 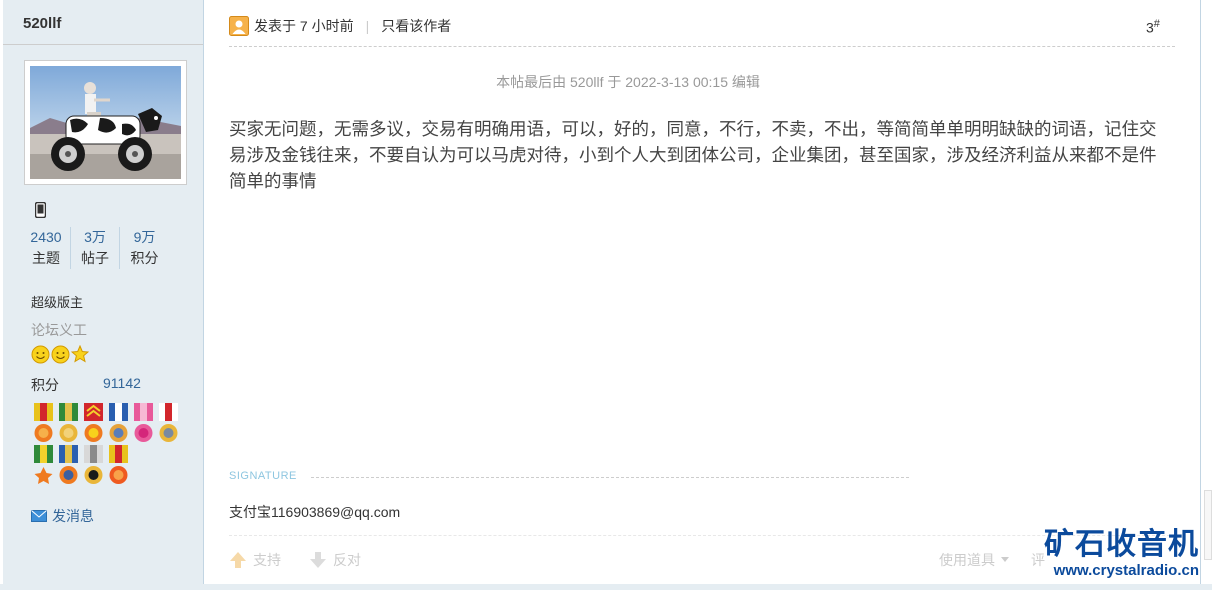 What do you see at coordinates (59, 330) in the screenshot?
I see `user-subgroup: 论坛义工` at bounding box center [59, 330].